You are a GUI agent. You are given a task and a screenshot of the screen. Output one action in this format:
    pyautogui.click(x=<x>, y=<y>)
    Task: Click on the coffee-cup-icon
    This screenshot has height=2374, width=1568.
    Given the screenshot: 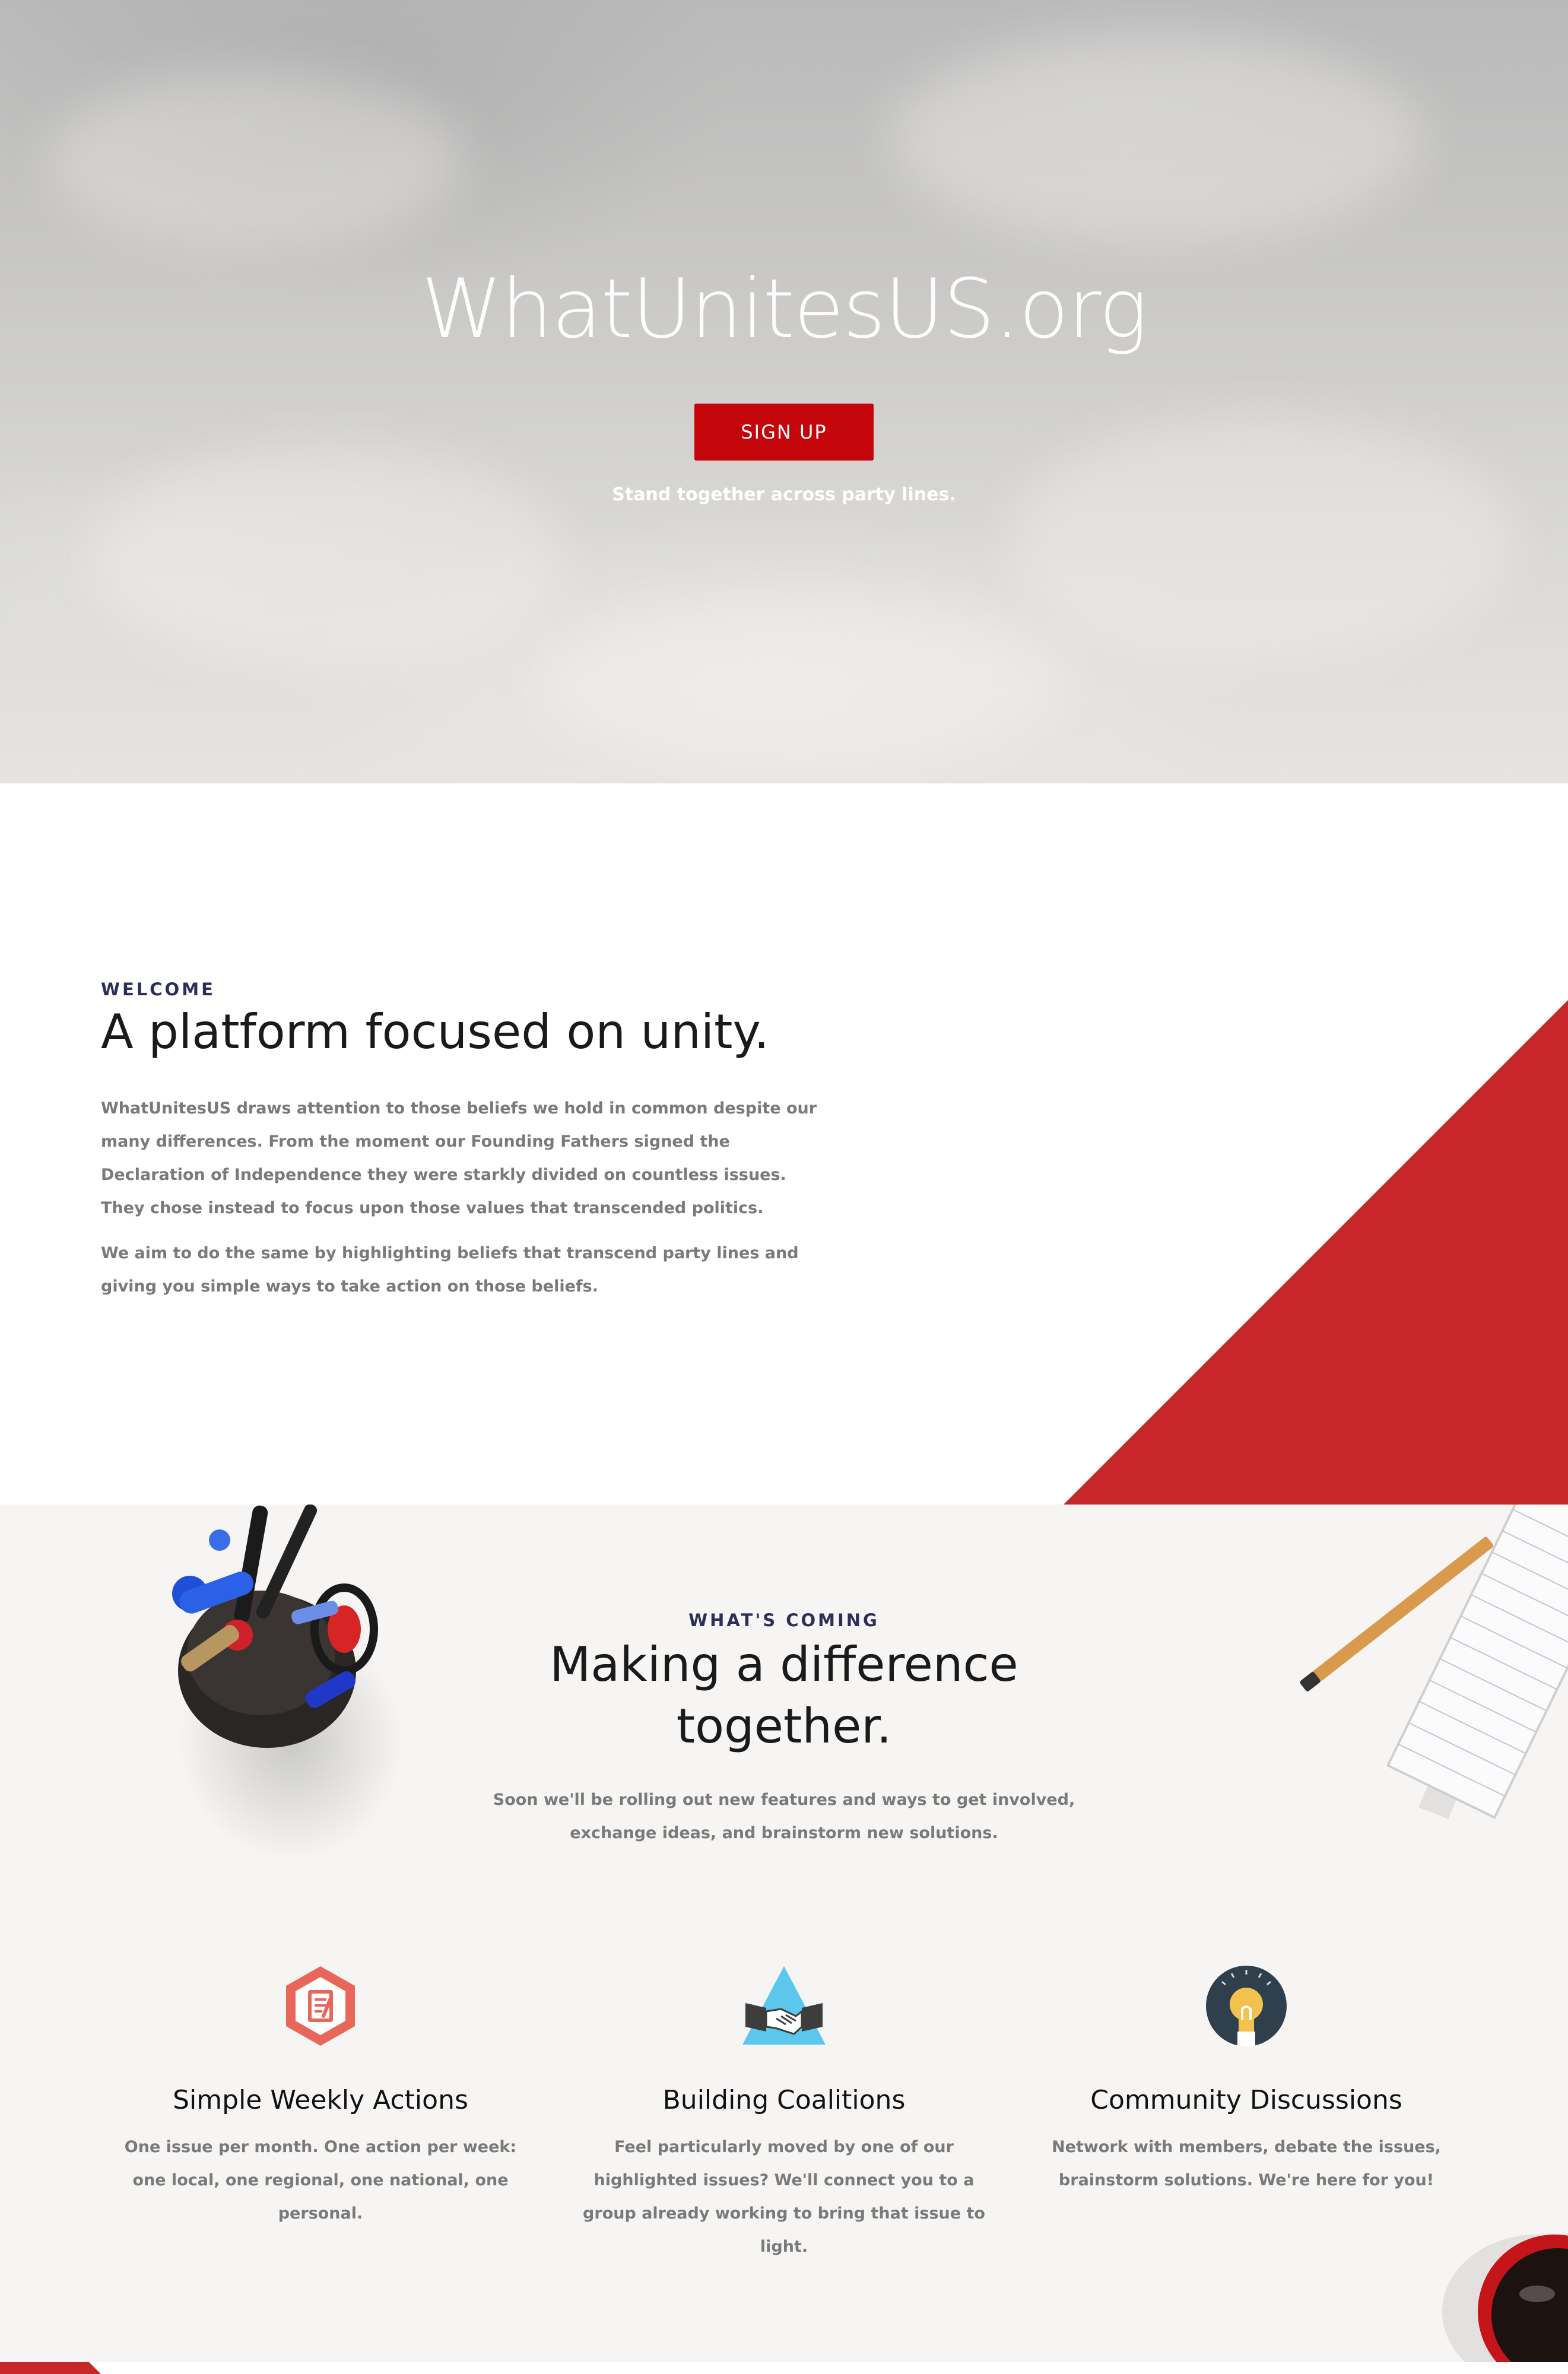 What is the action you would take?
    pyautogui.click(x=1505, y=2298)
    